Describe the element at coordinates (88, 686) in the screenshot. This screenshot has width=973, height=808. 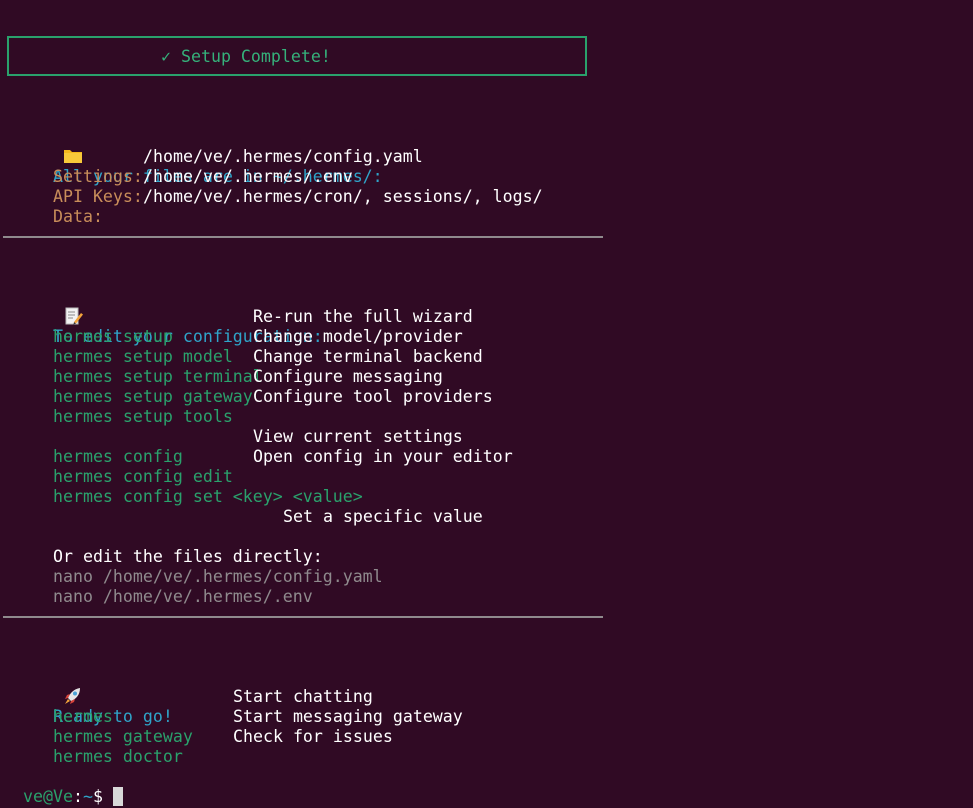
I see `ready-heading-line: Ready to go!` at that location.